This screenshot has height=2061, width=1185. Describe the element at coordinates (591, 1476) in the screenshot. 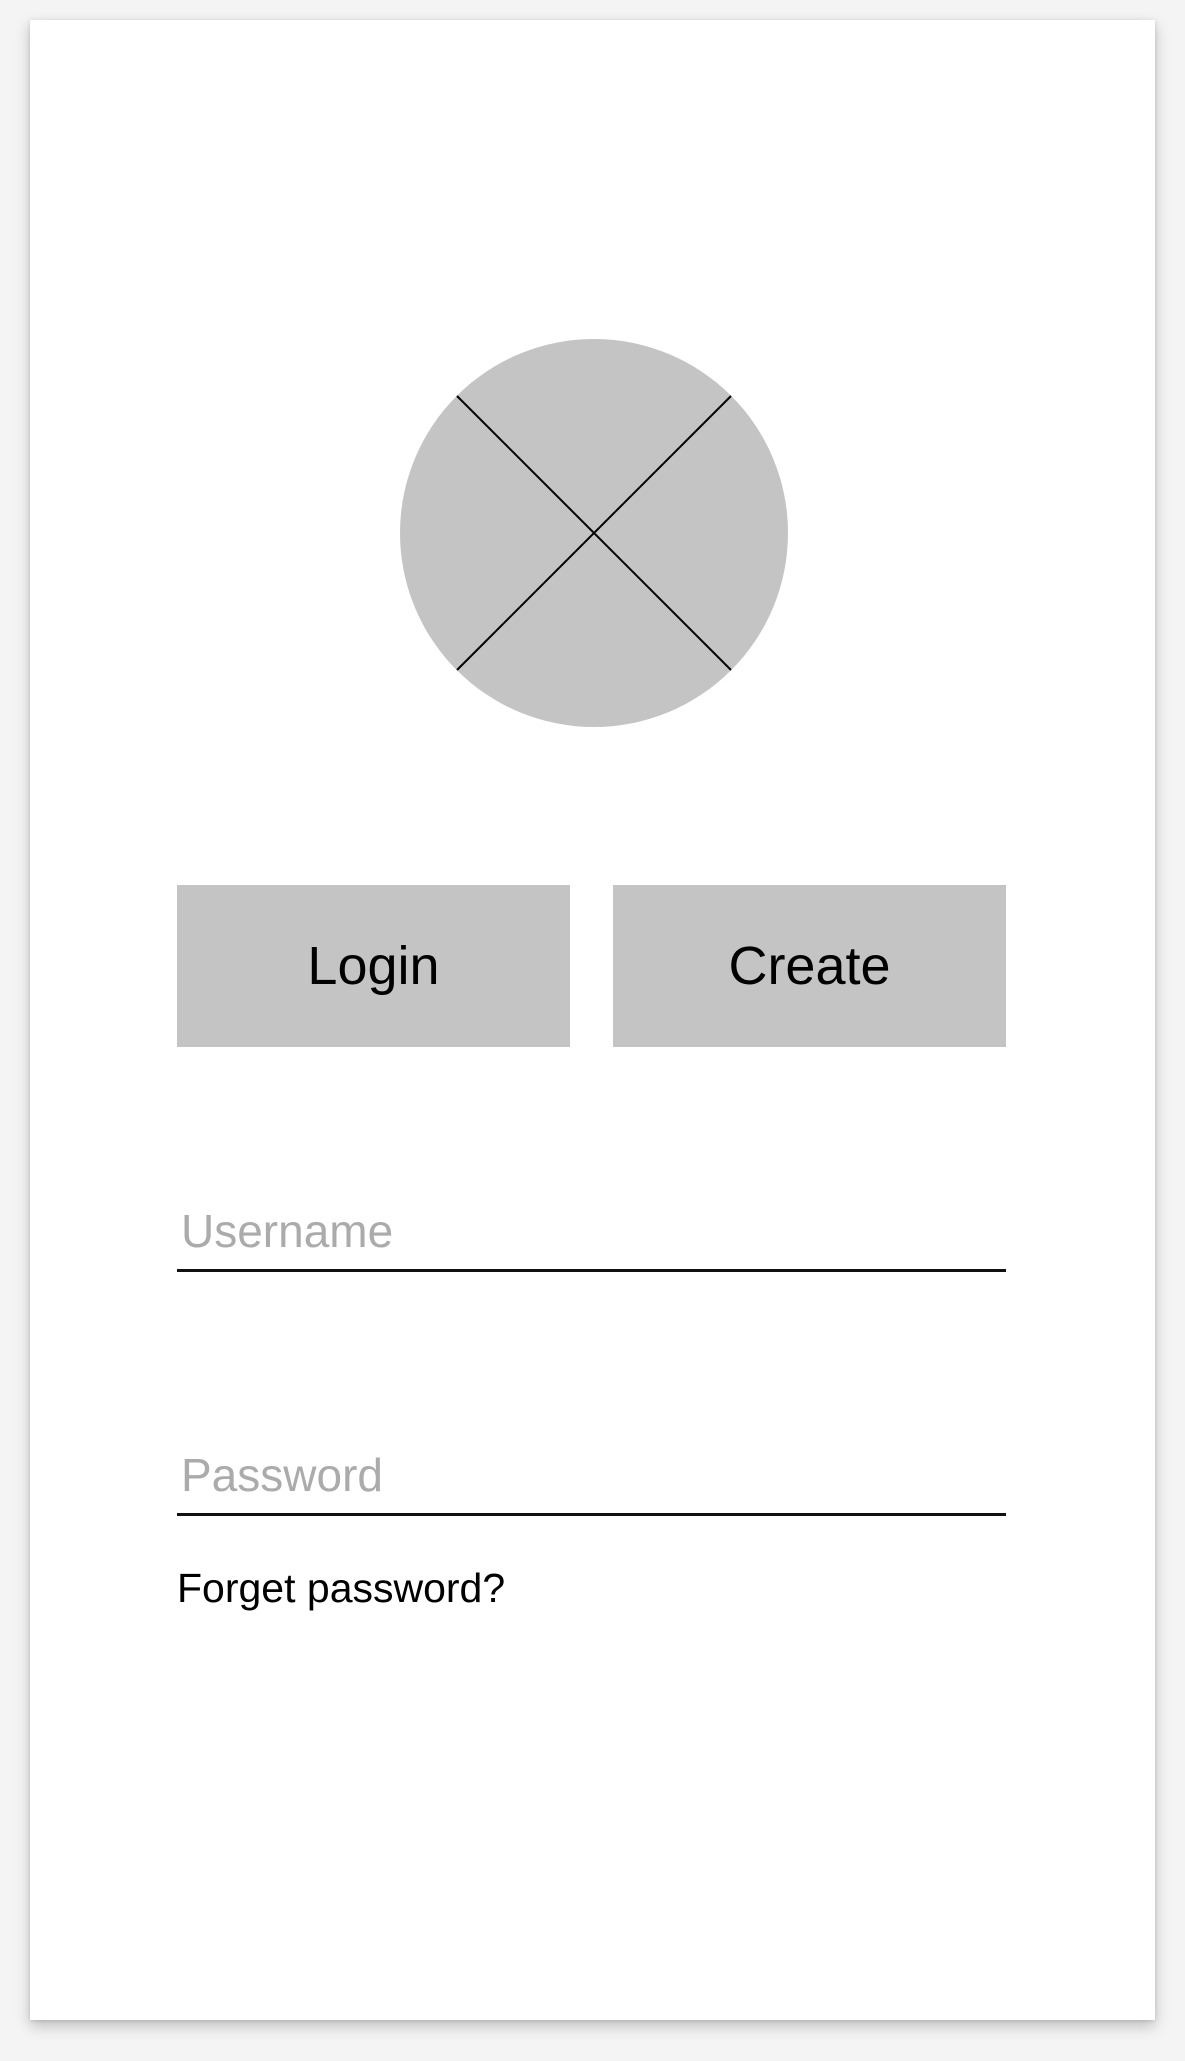

I see `password-input` at that location.